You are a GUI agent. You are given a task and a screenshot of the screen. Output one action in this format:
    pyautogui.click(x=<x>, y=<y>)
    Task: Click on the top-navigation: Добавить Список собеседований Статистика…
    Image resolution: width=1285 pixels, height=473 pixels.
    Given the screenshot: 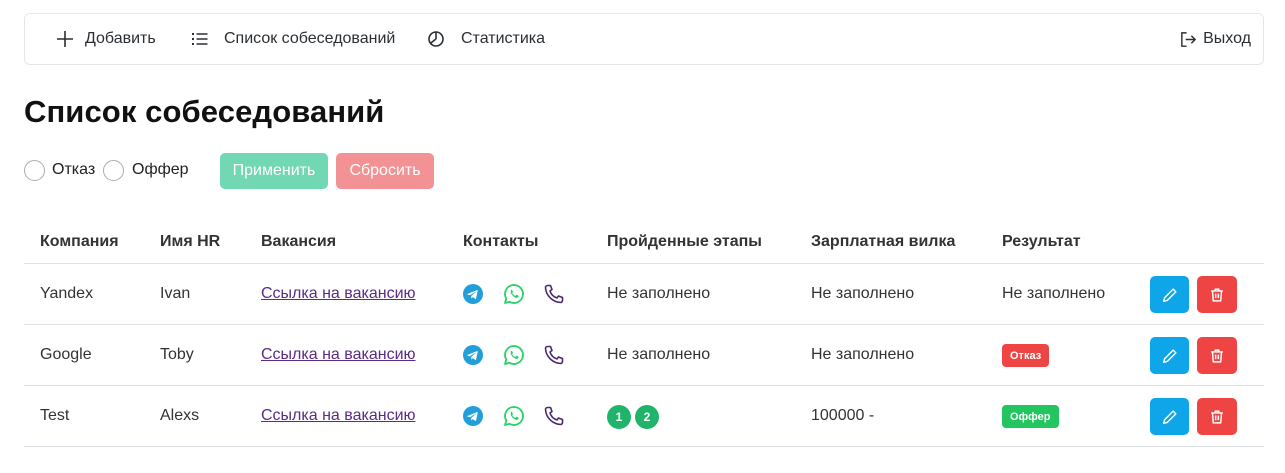 What is the action you would take?
    pyautogui.click(x=644, y=39)
    